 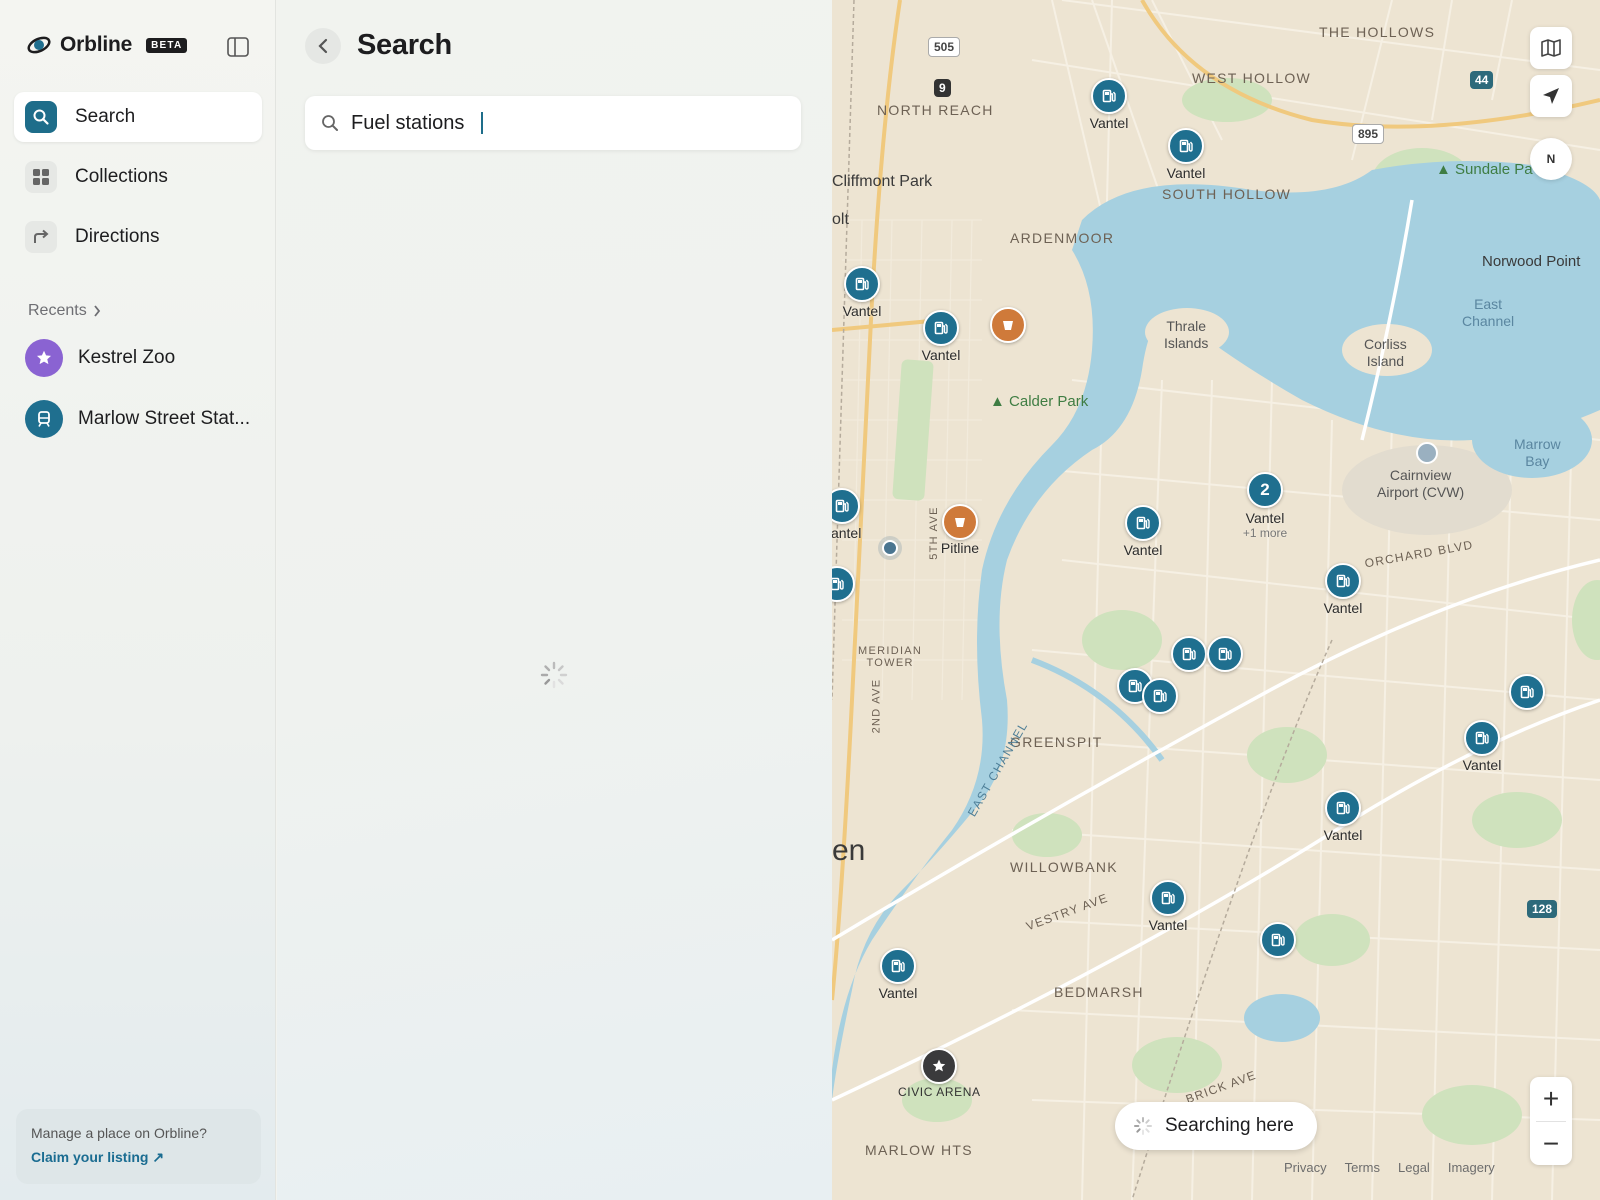 What do you see at coordinates (1265, 490) in the screenshot?
I see `map-cluster-pin: 2` at bounding box center [1265, 490].